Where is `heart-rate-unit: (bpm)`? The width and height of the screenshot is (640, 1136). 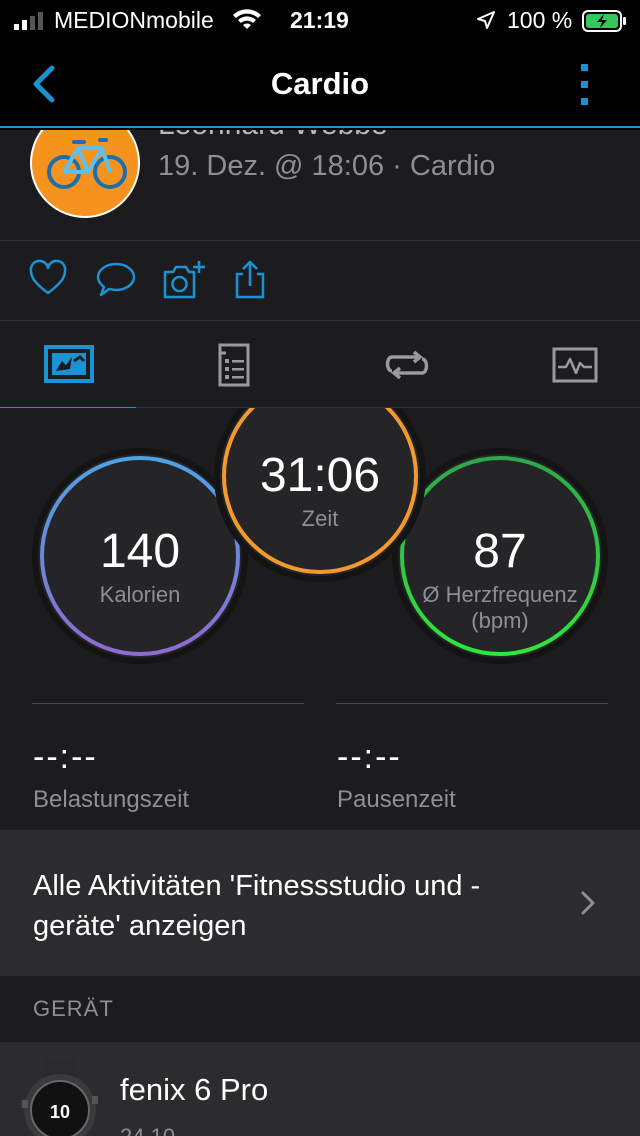
heart-rate-unit: (bpm) is located at coordinates (500, 620).